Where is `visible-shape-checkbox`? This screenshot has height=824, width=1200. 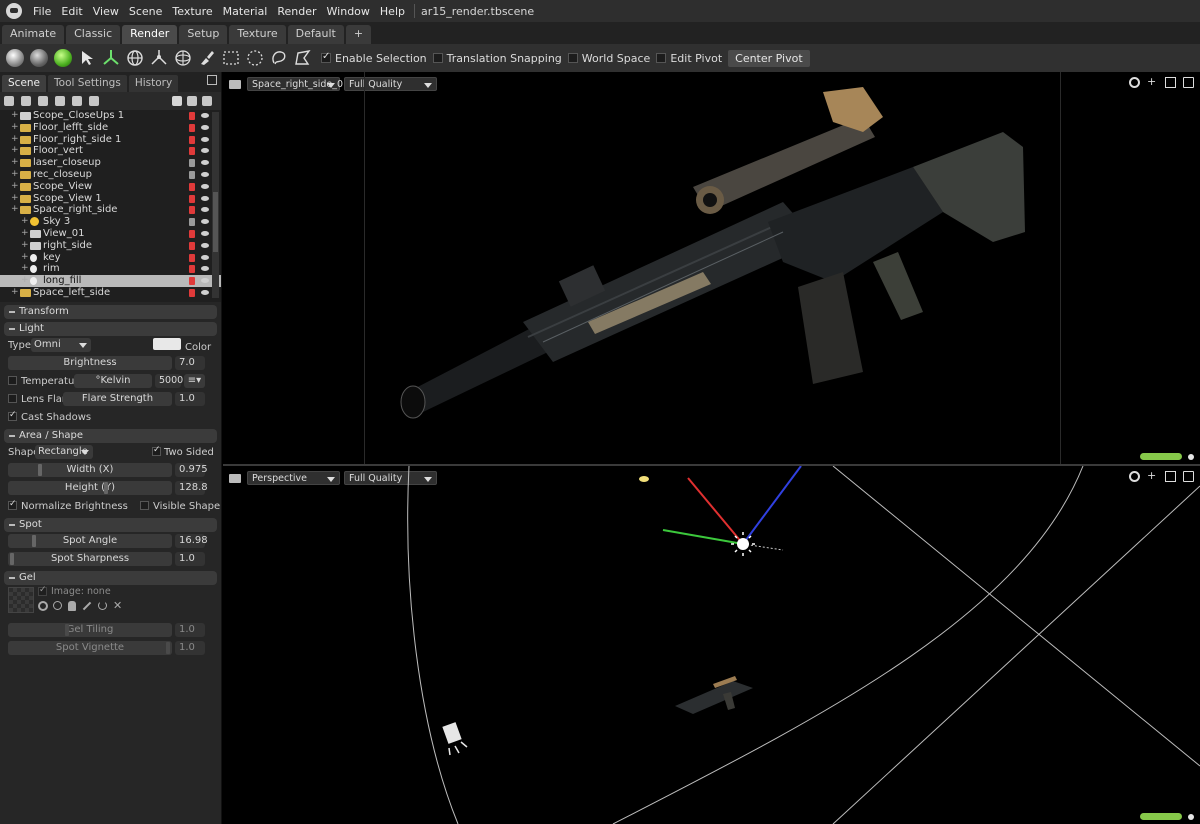 visible-shape-checkbox is located at coordinates (144, 505).